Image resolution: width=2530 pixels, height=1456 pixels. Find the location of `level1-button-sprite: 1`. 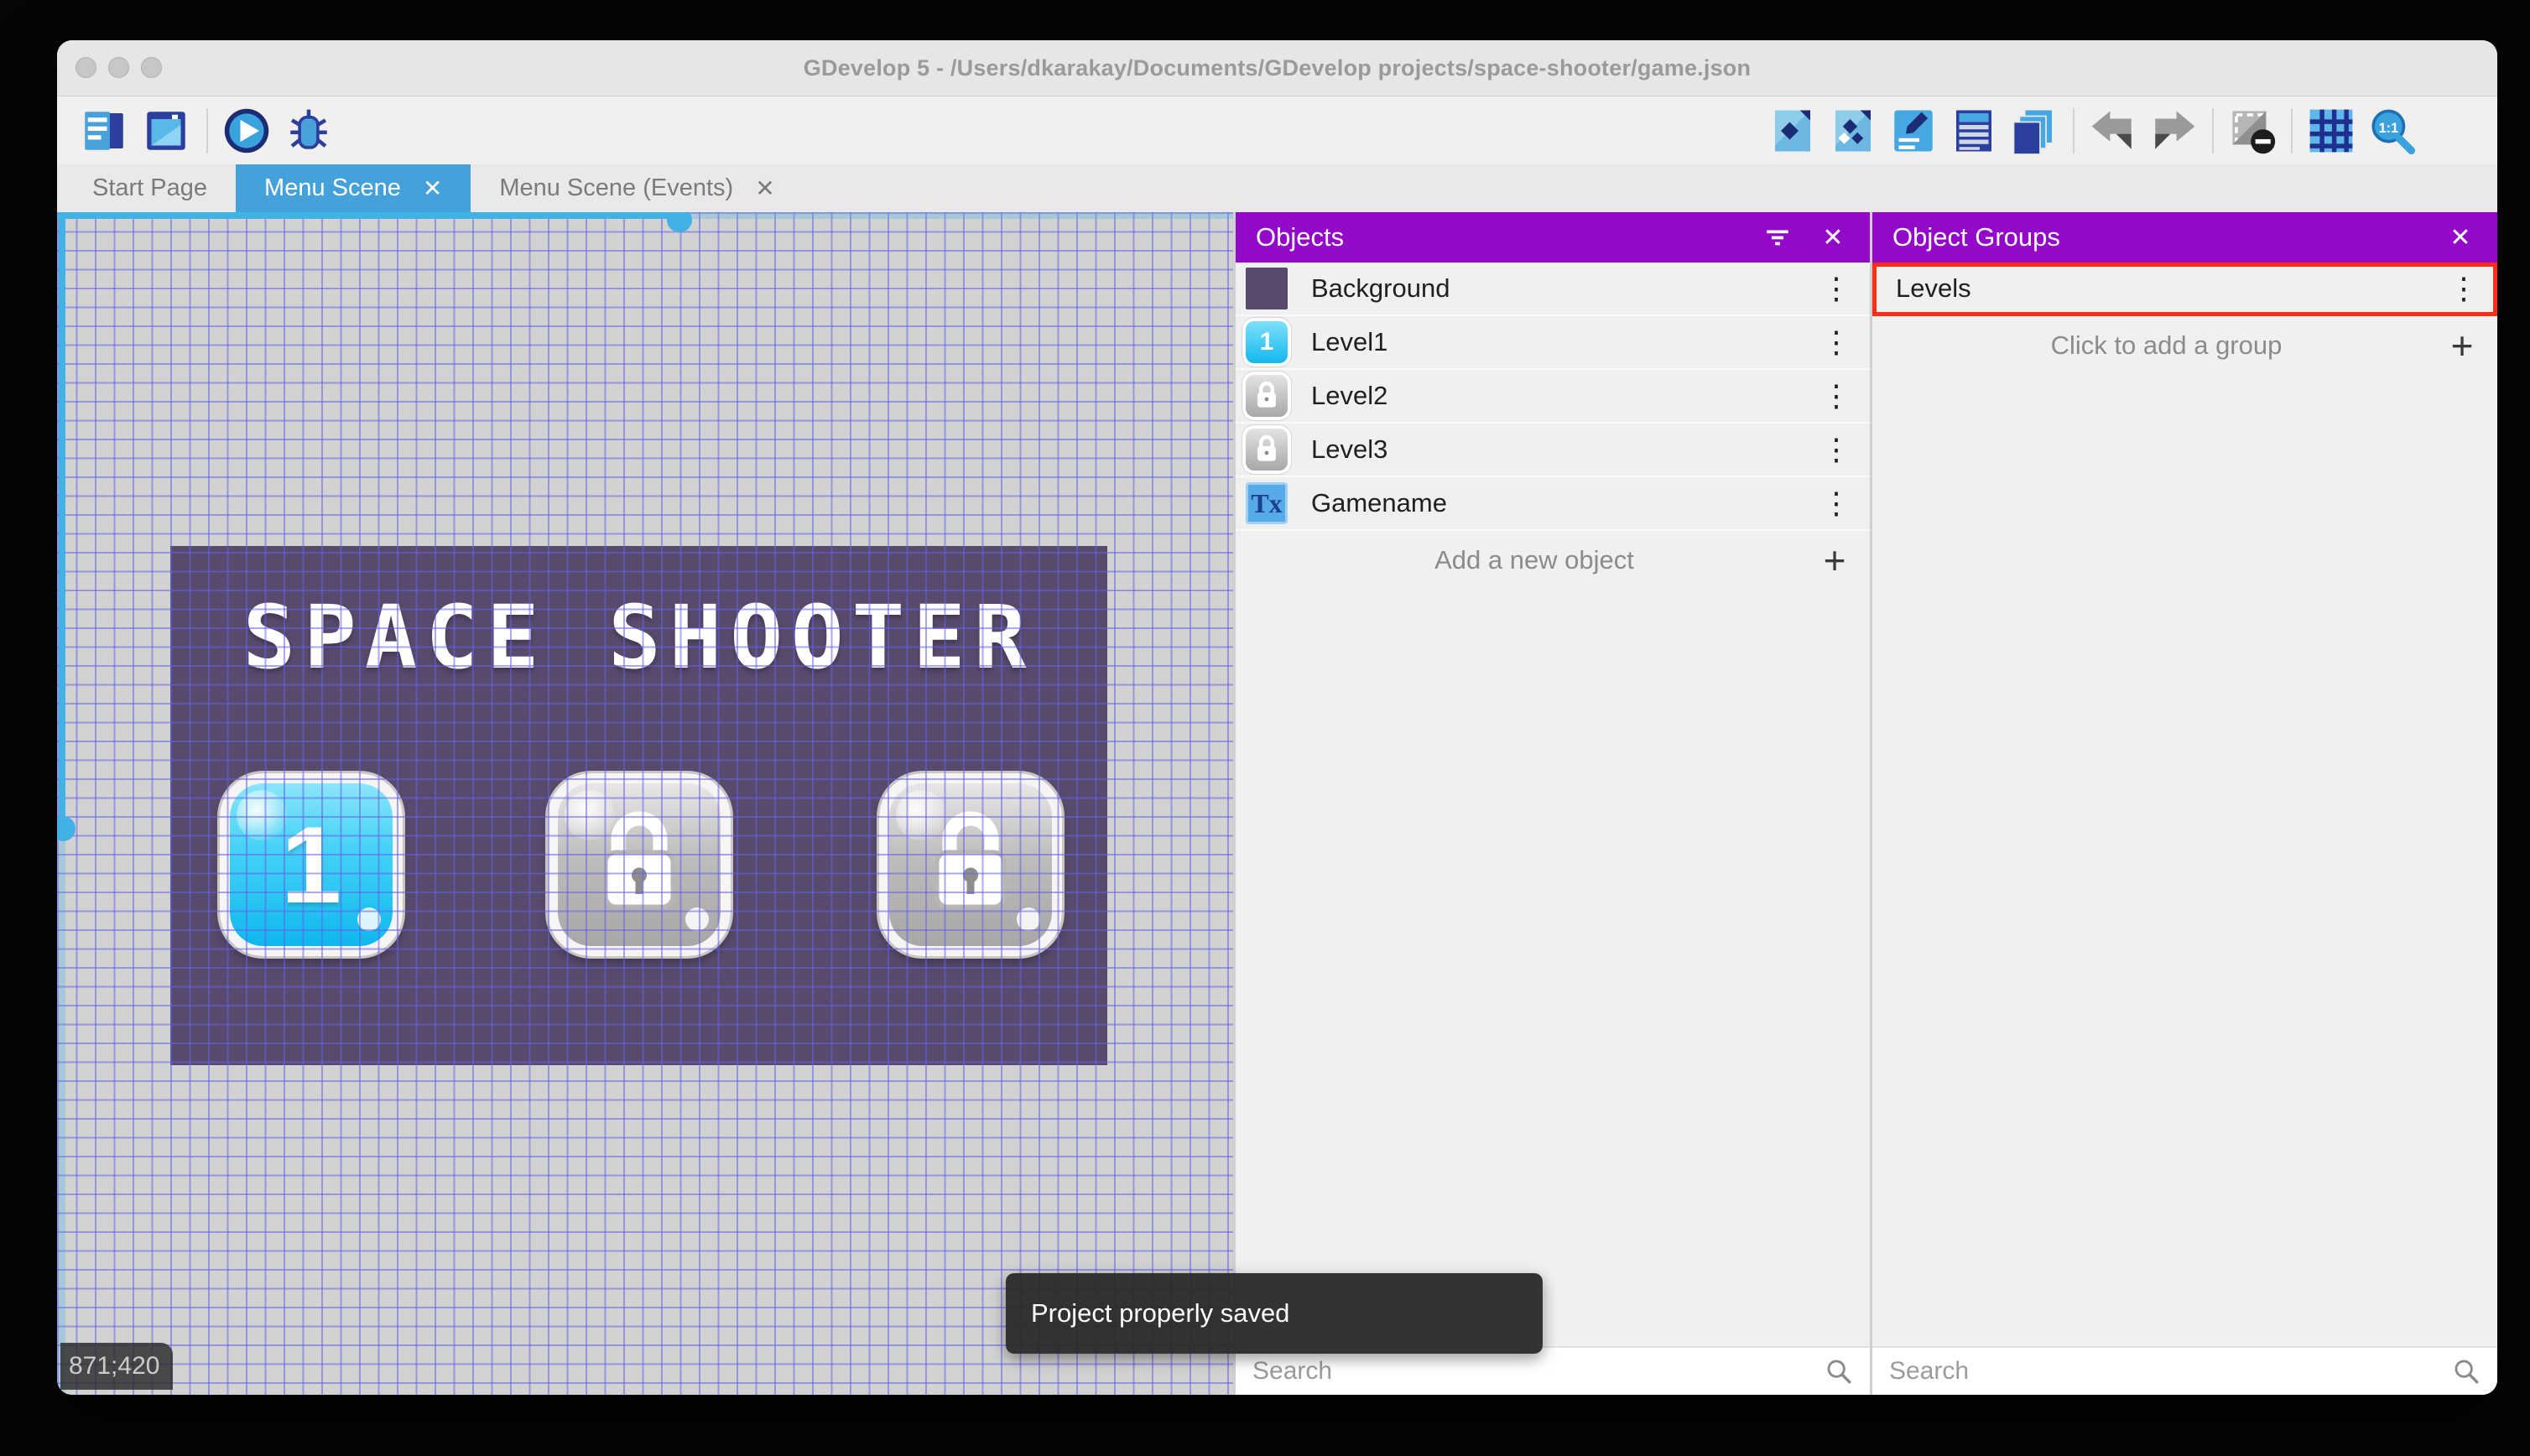

level1-button-sprite: 1 is located at coordinates (311, 864).